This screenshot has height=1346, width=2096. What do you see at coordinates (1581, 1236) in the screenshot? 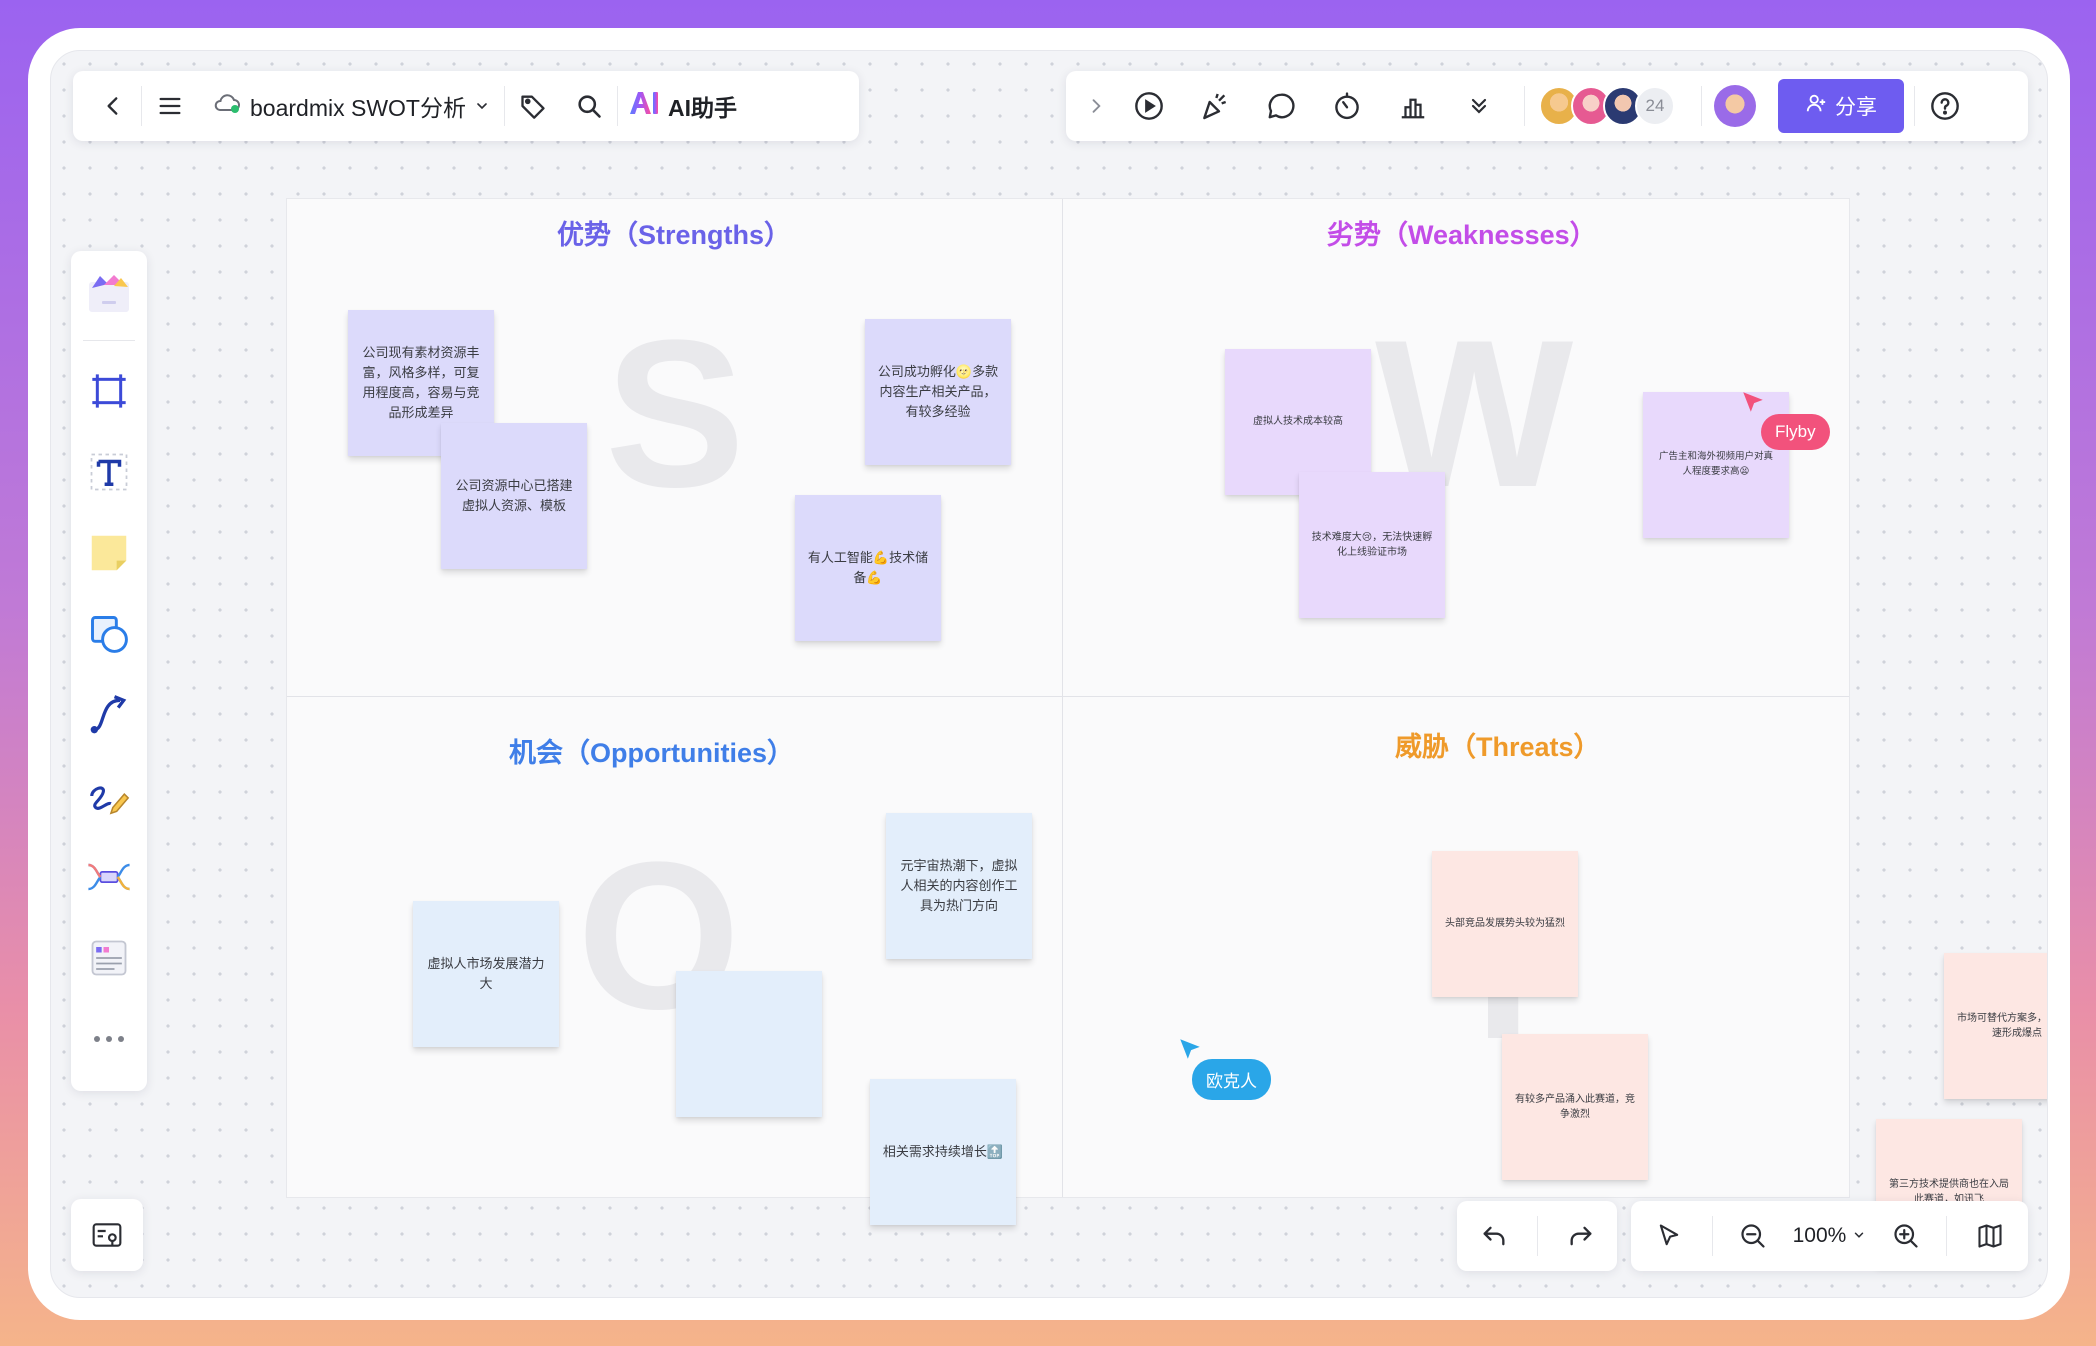
I see `redo-icon` at bounding box center [1581, 1236].